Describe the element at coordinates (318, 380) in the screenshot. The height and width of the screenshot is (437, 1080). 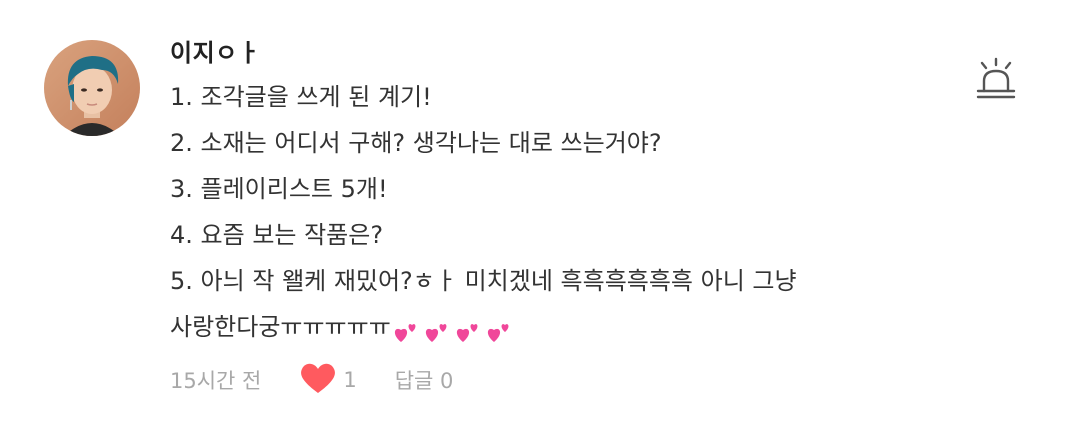
I see `heart-icon` at that location.